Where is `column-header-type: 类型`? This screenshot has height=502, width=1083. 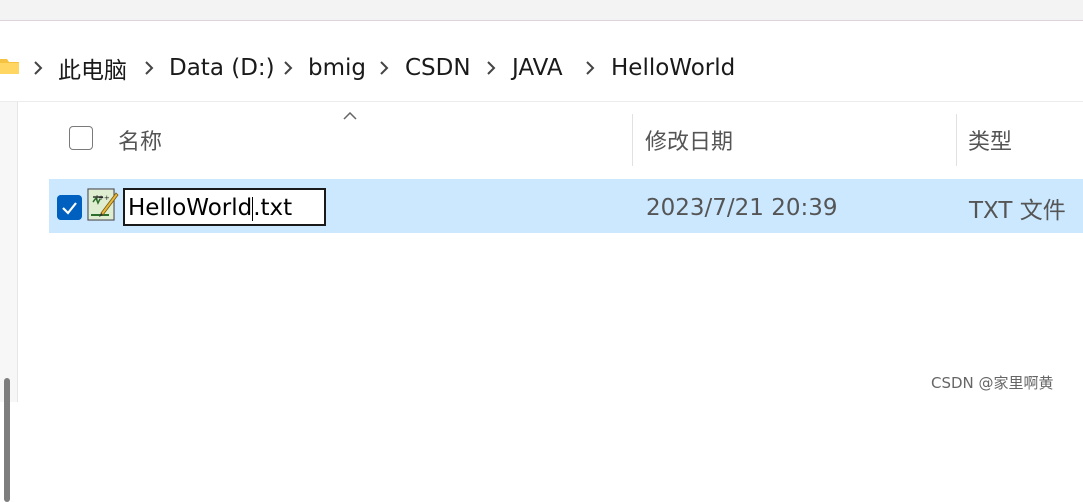 column-header-type: 类型 is located at coordinates (990, 140).